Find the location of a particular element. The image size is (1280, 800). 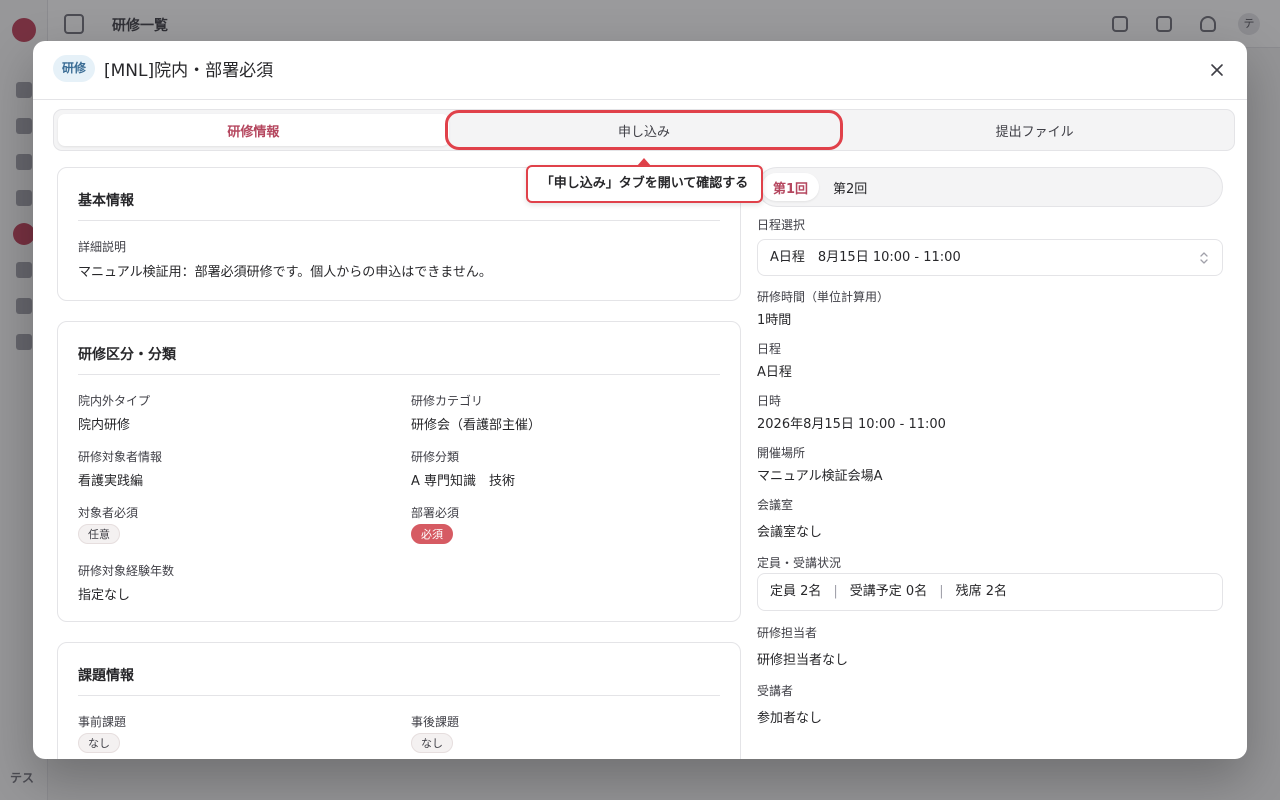

pre-assignment-label: 事前課題 is located at coordinates (102, 722).